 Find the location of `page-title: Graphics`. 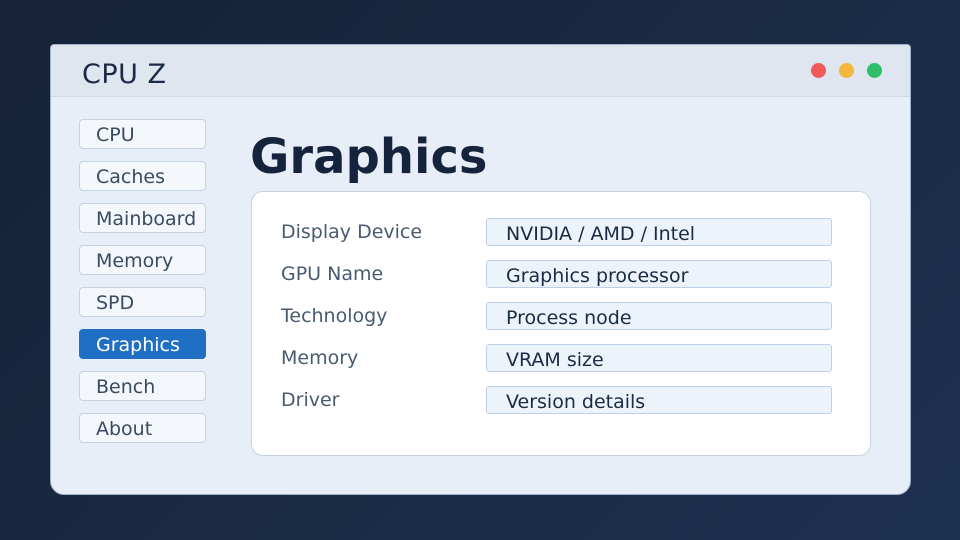

page-title: Graphics is located at coordinates (369, 157).